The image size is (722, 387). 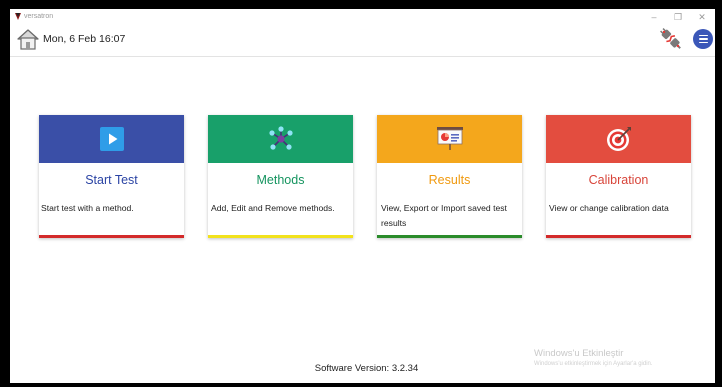 What do you see at coordinates (449, 180) in the screenshot?
I see `card-title: Results` at bounding box center [449, 180].